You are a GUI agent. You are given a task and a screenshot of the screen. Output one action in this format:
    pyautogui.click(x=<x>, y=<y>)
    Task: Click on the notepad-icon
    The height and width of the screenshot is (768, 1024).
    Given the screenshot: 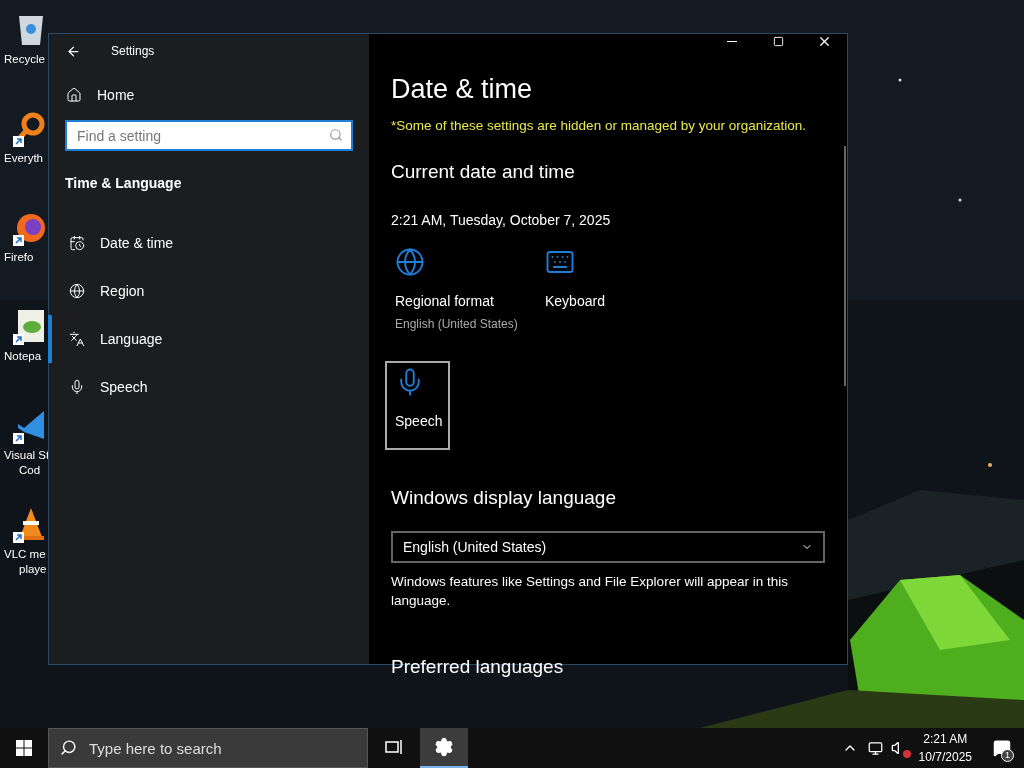 What is the action you would take?
    pyautogui.click(x=31, y=326)
    